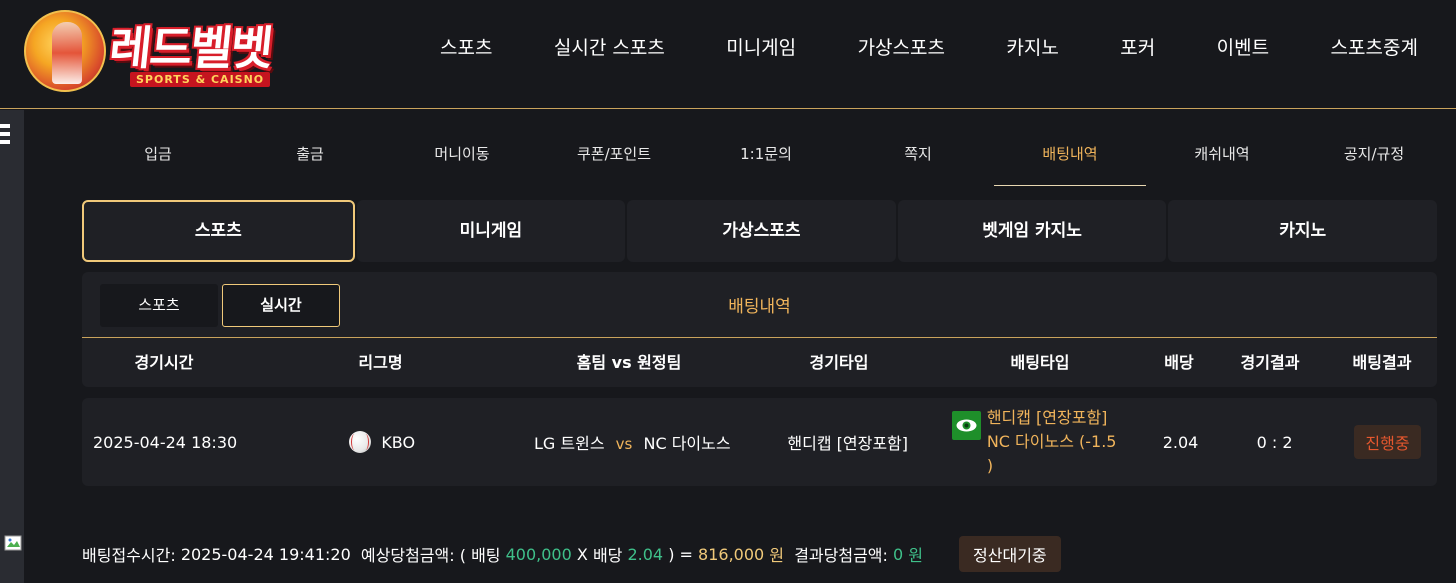 Image resolution: width=1456 pixels, height=583 pixels. I want to click on topnav-sports: 스포츠, so click(466, 49).